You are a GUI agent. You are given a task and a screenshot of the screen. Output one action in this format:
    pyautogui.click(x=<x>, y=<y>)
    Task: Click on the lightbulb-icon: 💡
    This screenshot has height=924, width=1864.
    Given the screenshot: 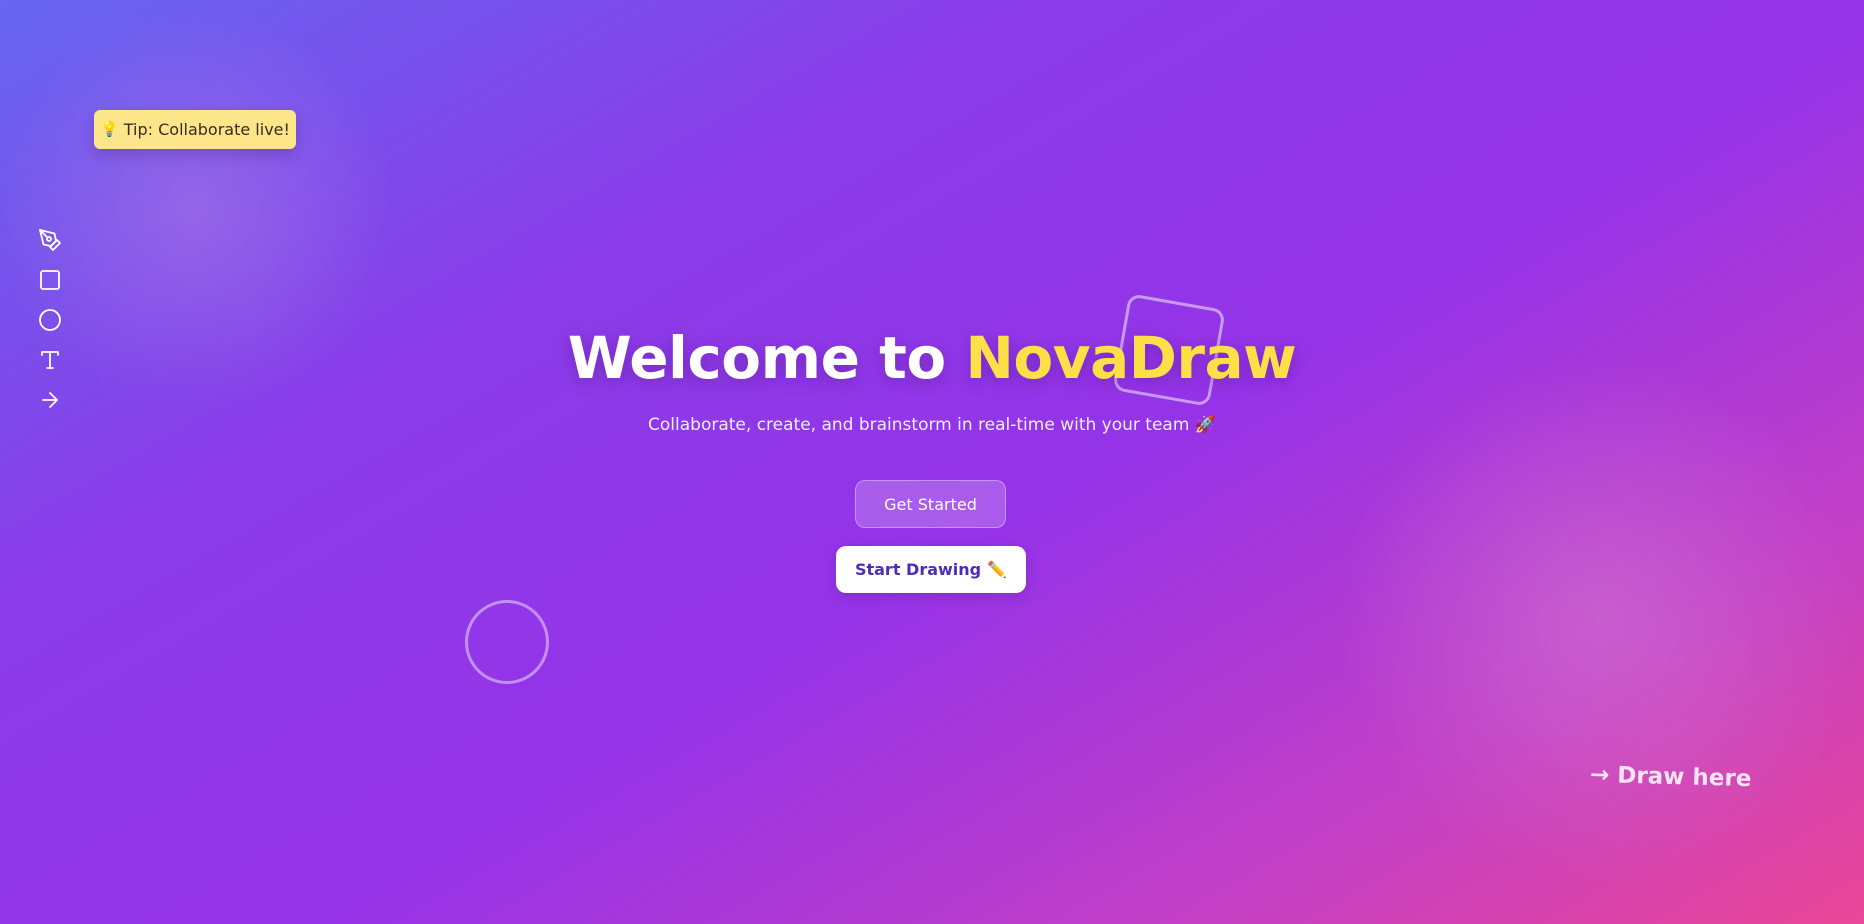 What is the action you would take?
    pyautogui.click(x=109, y=129)
    